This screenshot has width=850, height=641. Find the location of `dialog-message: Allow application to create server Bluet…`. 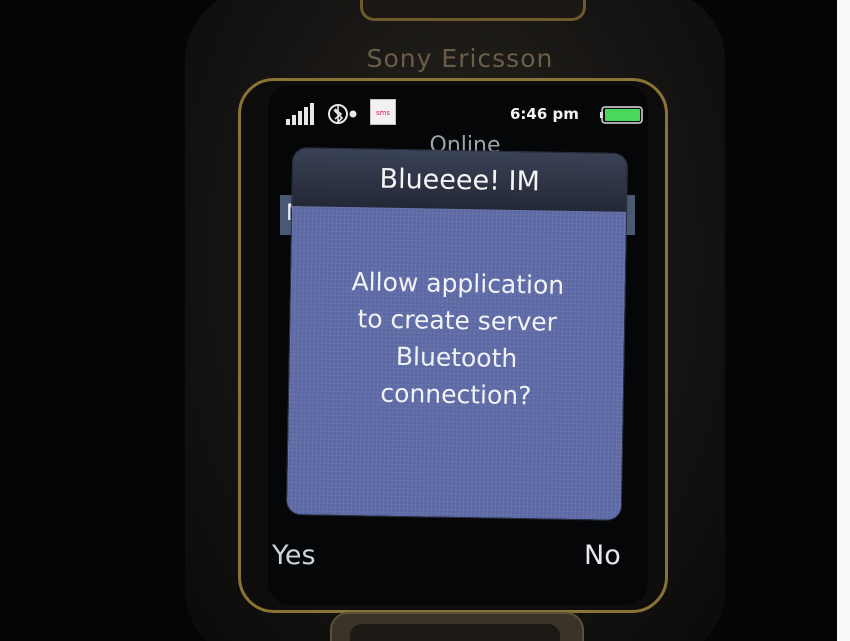

dialog-message: Allow application to create server Bluet… is located at coordinates (457, 338).